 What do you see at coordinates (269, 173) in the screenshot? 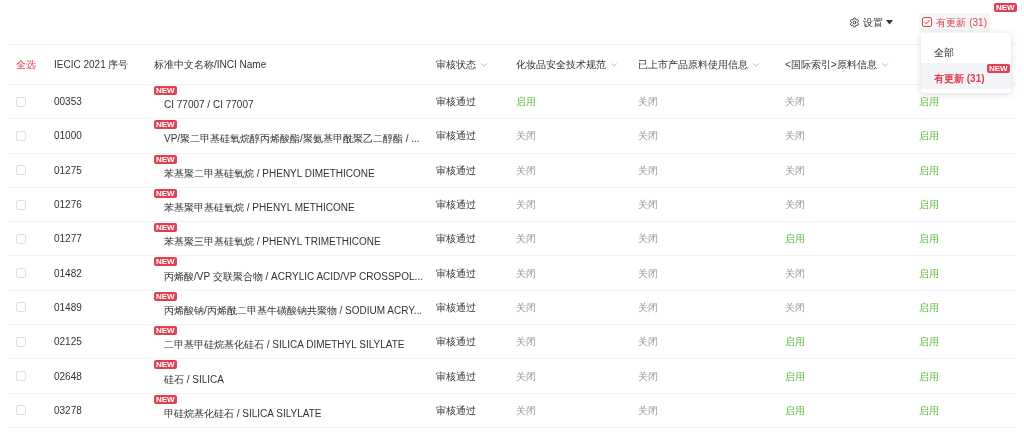
I see `ingredient-name: 苯基聚二甲基硅氧烷 / PHENYL DIMETHICONE` at bounding box center [269, 173].